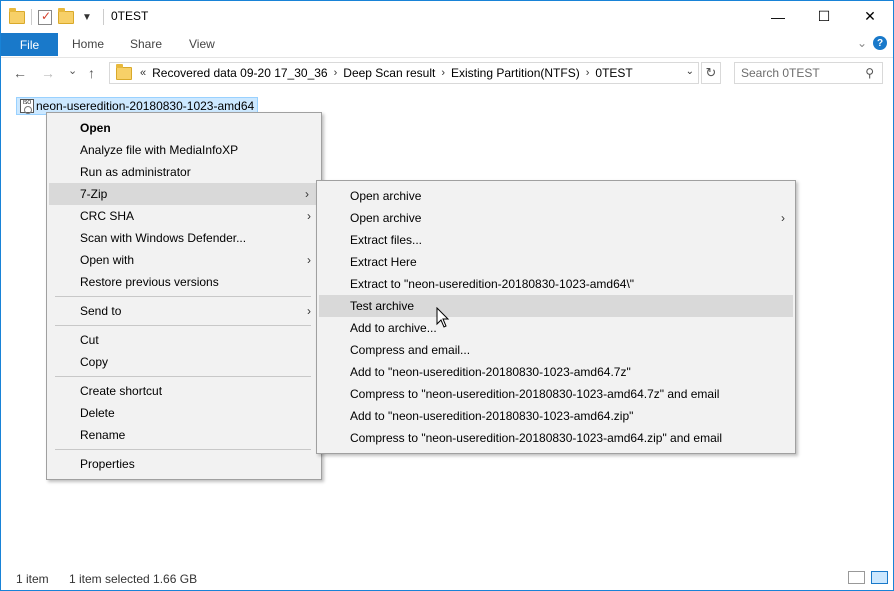  I want to click on search-icon: ⚲, so click(869, 73).